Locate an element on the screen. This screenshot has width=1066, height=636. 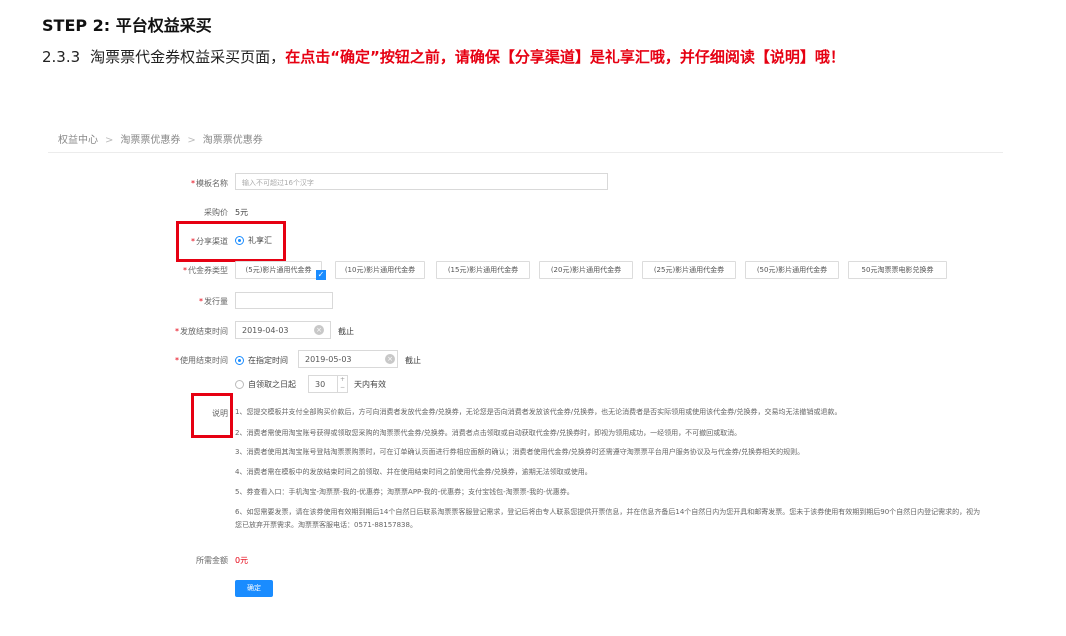
template-name-input: 输入不可超过16个汉字 is located at coordinates (421, 181).